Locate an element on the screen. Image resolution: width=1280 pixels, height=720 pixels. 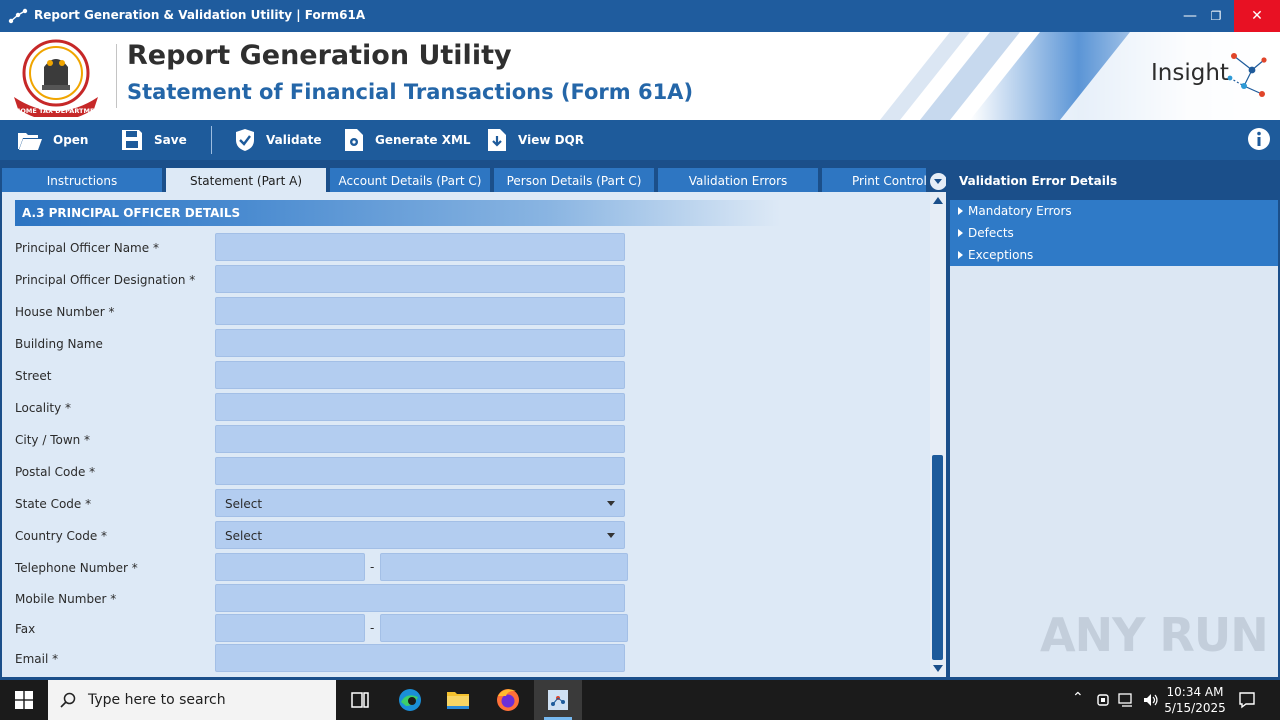
insight-brand: Insight is located at coordinates (1190, 73).